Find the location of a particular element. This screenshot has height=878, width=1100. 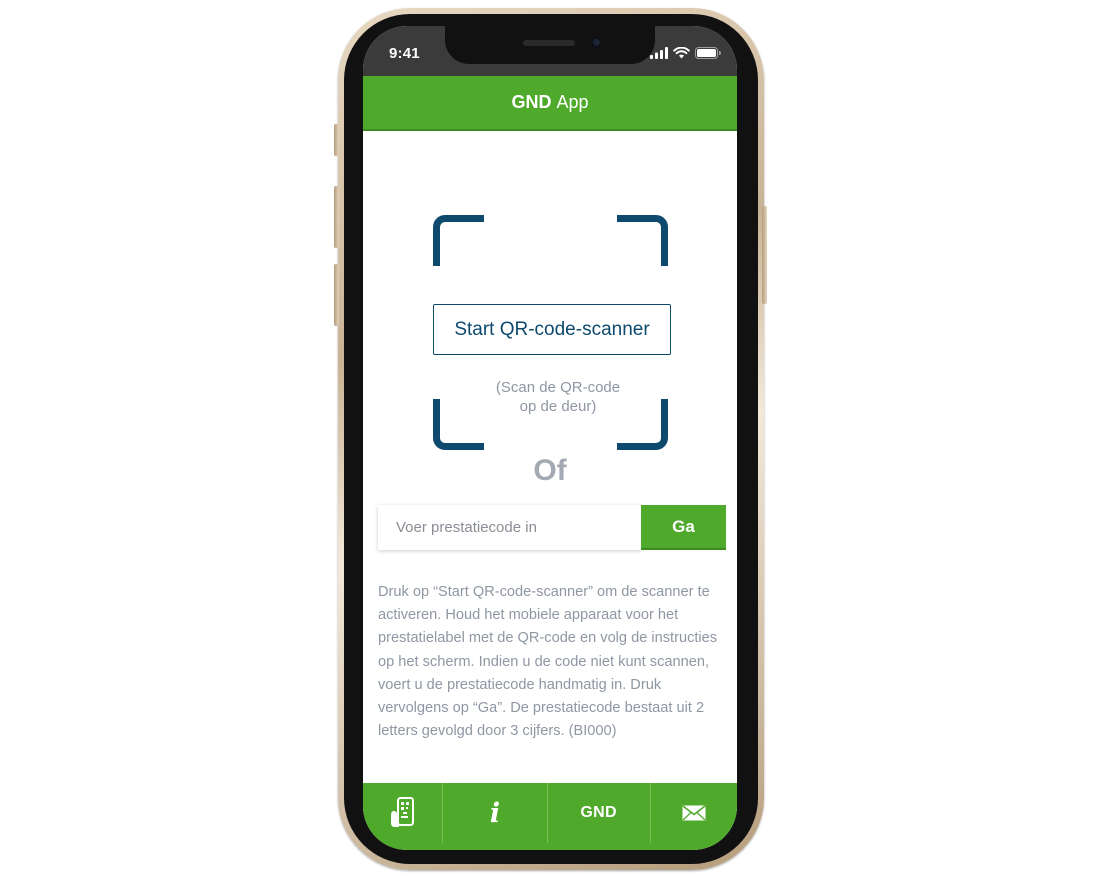

header-title: App is located at coordinates (572, 102).